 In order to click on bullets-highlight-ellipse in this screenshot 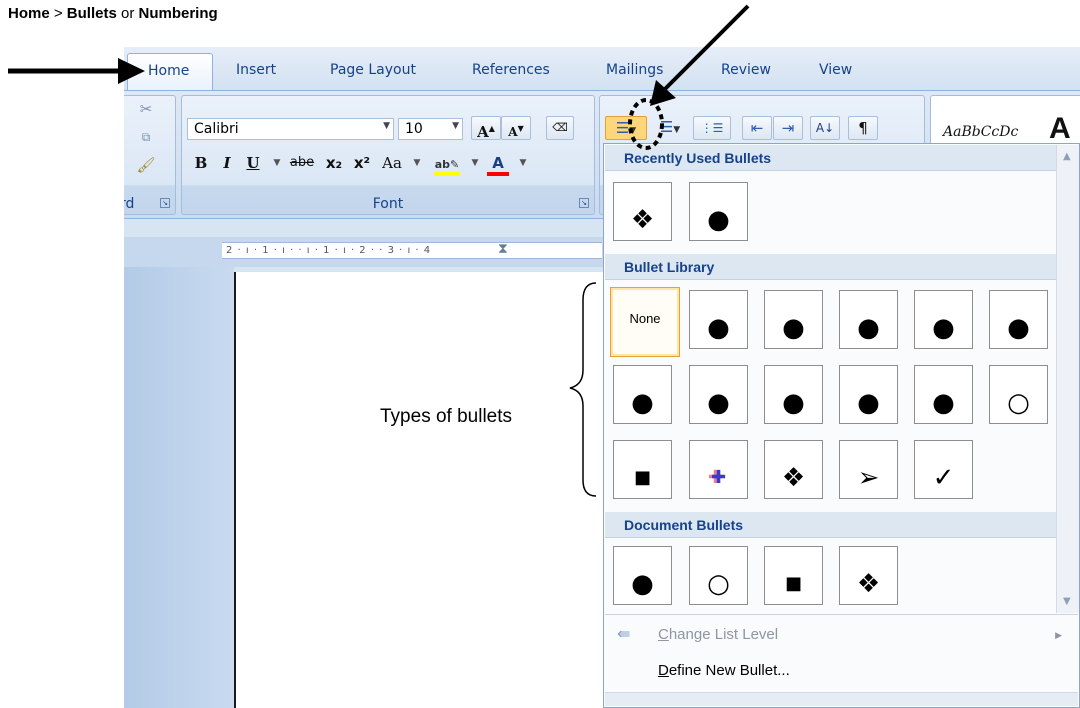, I will do `click(646, 124)`.